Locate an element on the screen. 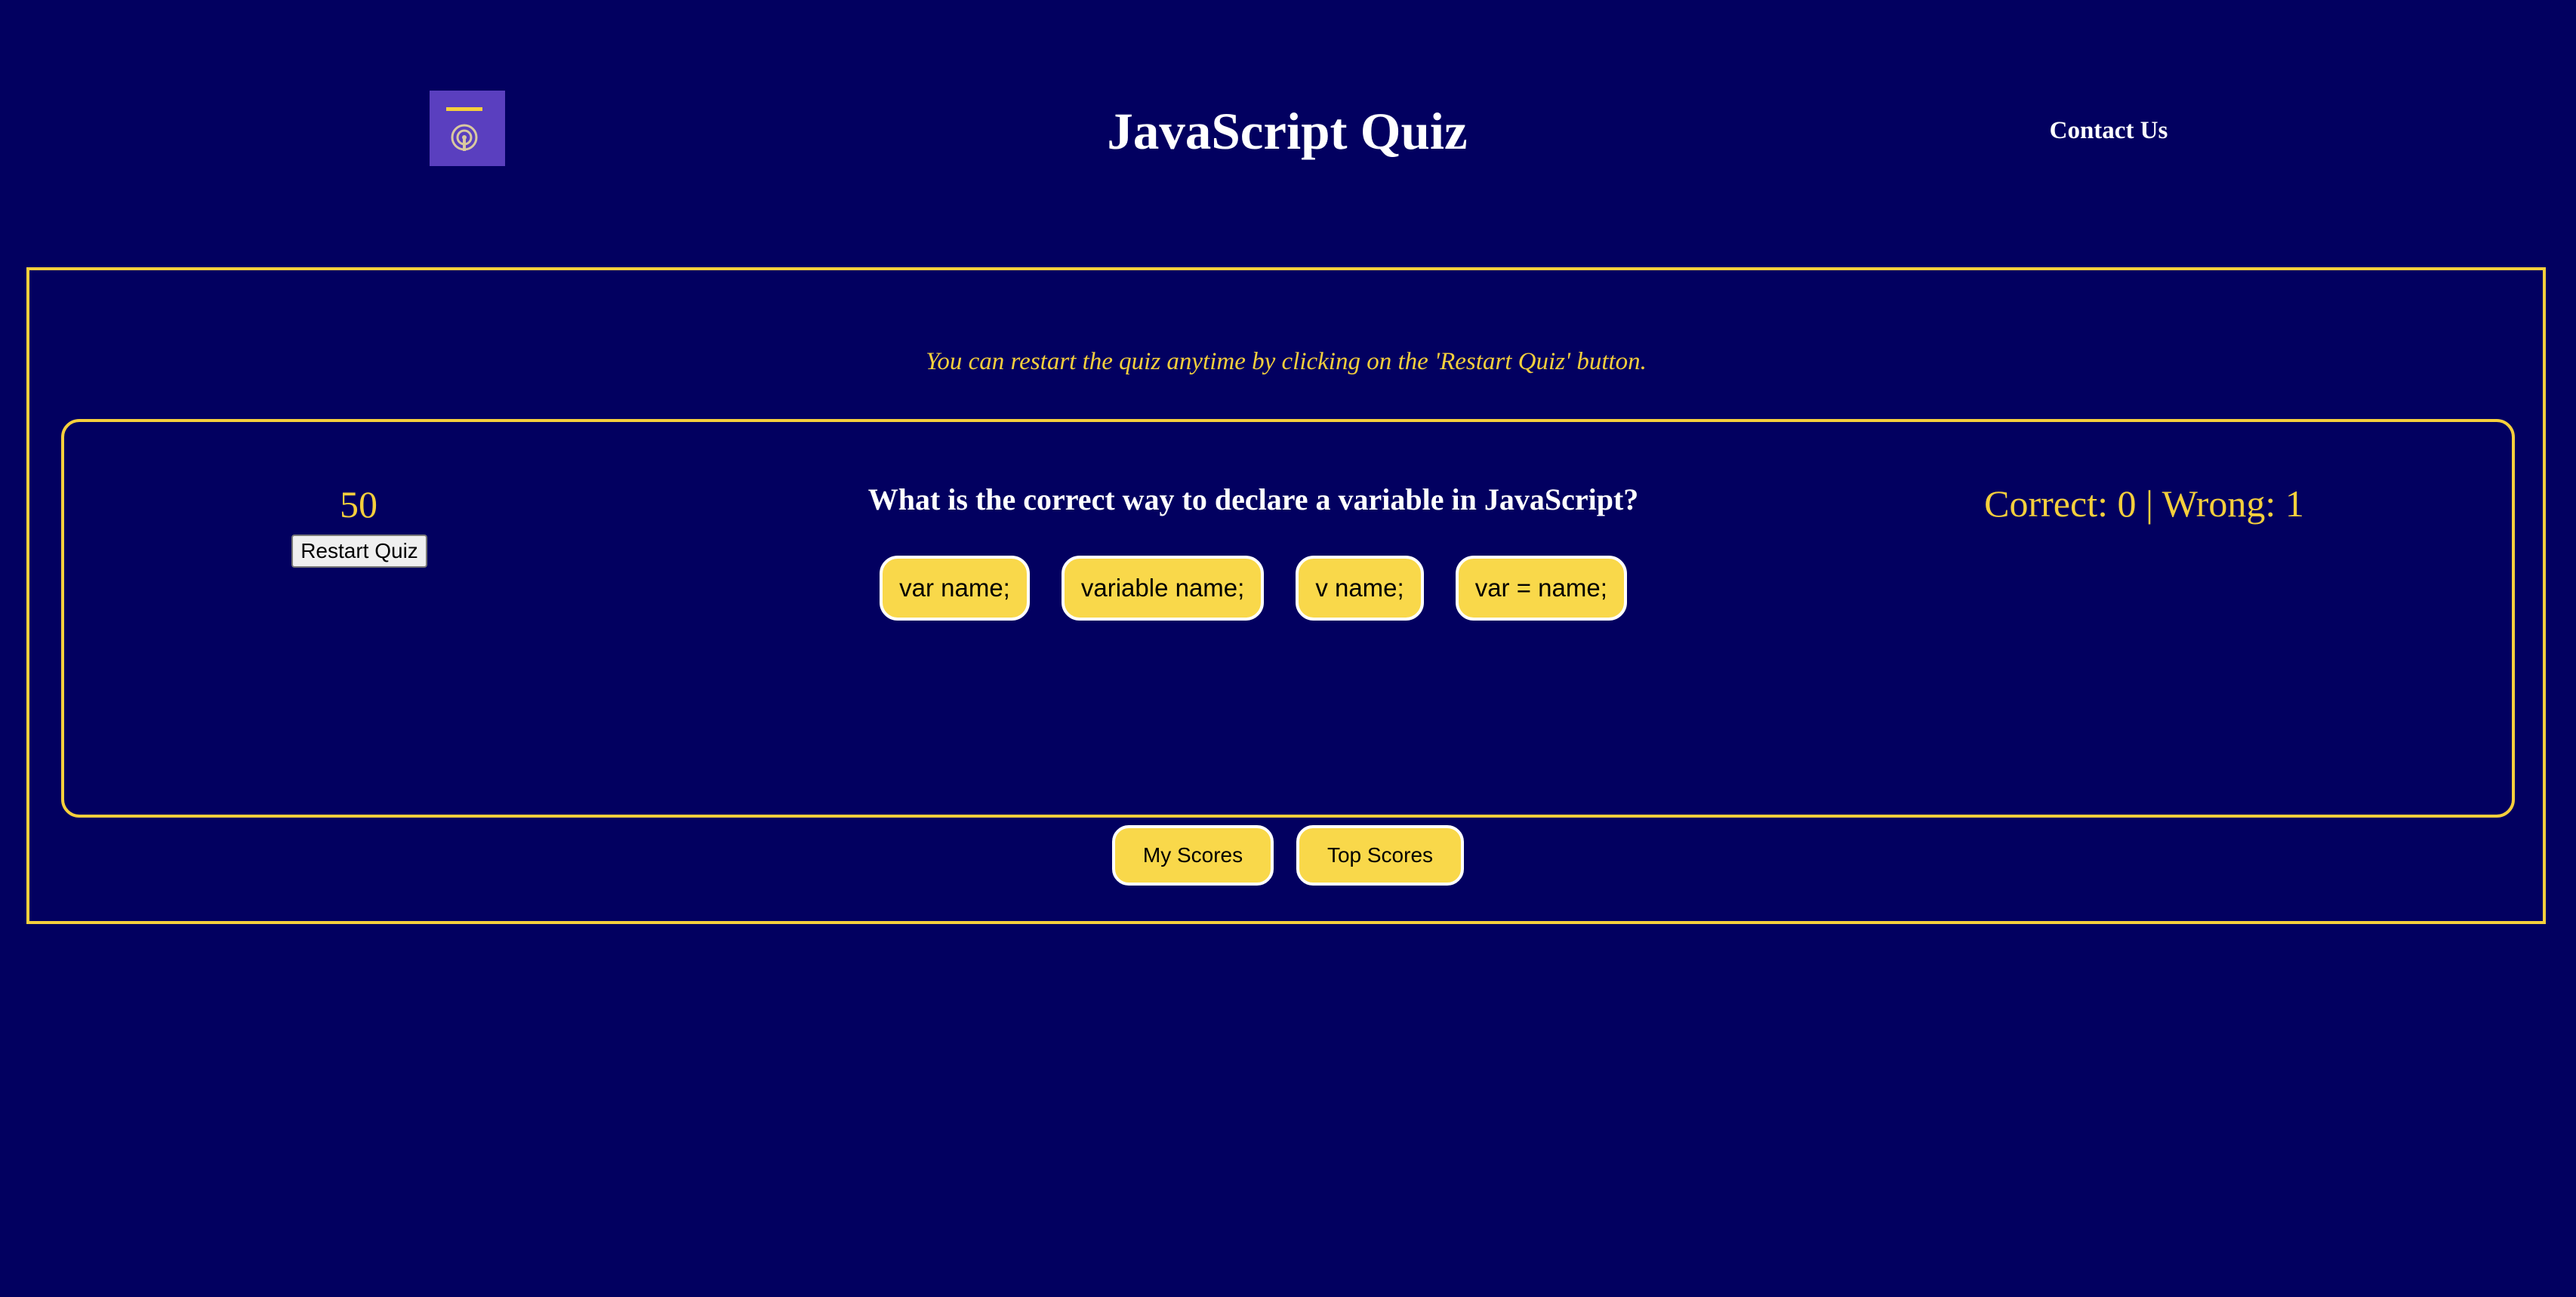  answer-option-2: variable name; is located at coordinates (1163, 588).